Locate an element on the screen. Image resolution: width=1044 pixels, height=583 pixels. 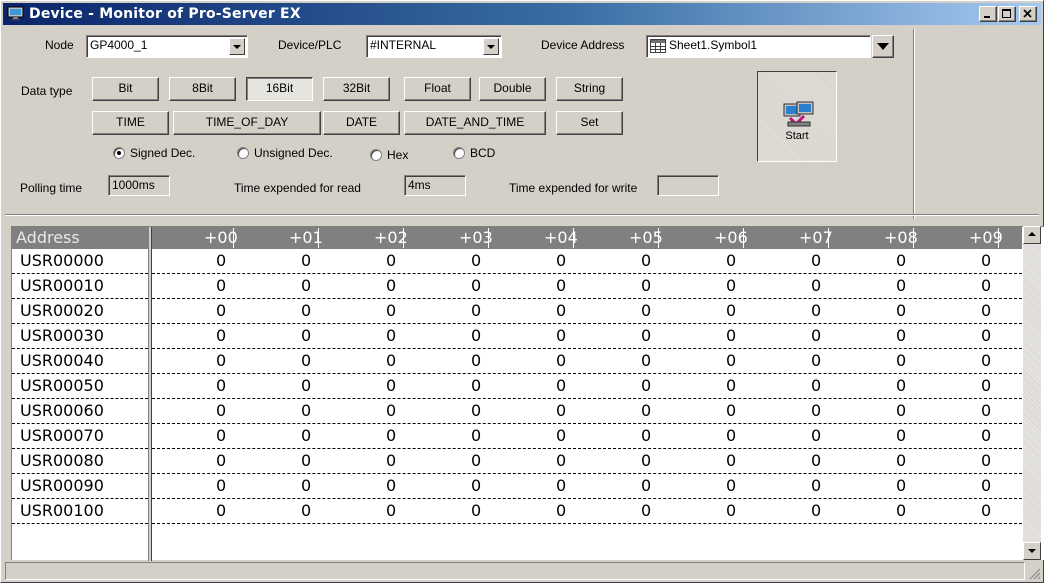
table-row: USR00060 0 0 0 0 0 0 0 0 0 0 is located at coordinates (517, 411).